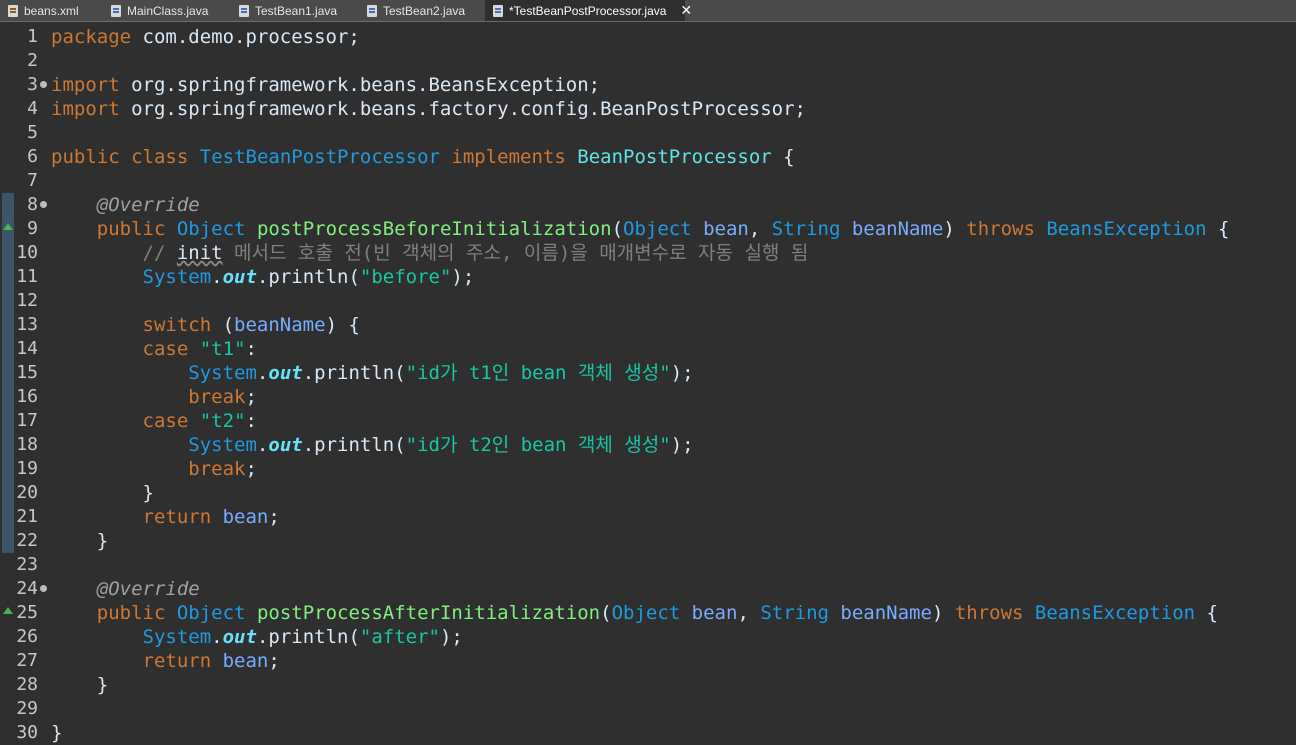 This screenshot has width=1296, height=745. I want to click on code-token: import, so click(85, 85).